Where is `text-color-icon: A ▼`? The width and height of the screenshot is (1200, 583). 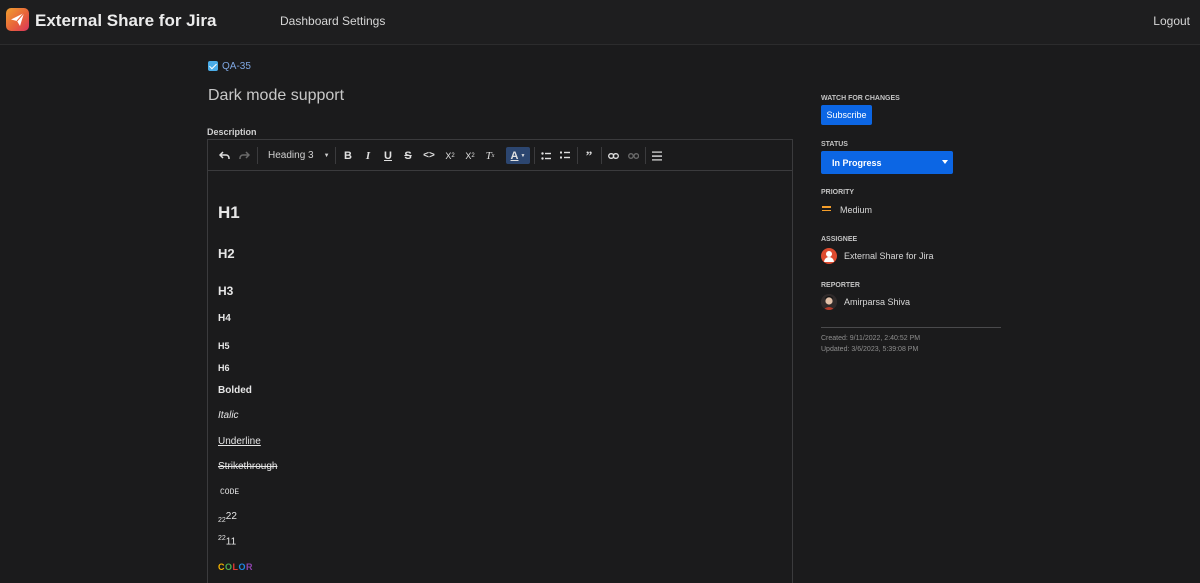 text-color-icon: A ▼ is located at coordinates (518, 155).